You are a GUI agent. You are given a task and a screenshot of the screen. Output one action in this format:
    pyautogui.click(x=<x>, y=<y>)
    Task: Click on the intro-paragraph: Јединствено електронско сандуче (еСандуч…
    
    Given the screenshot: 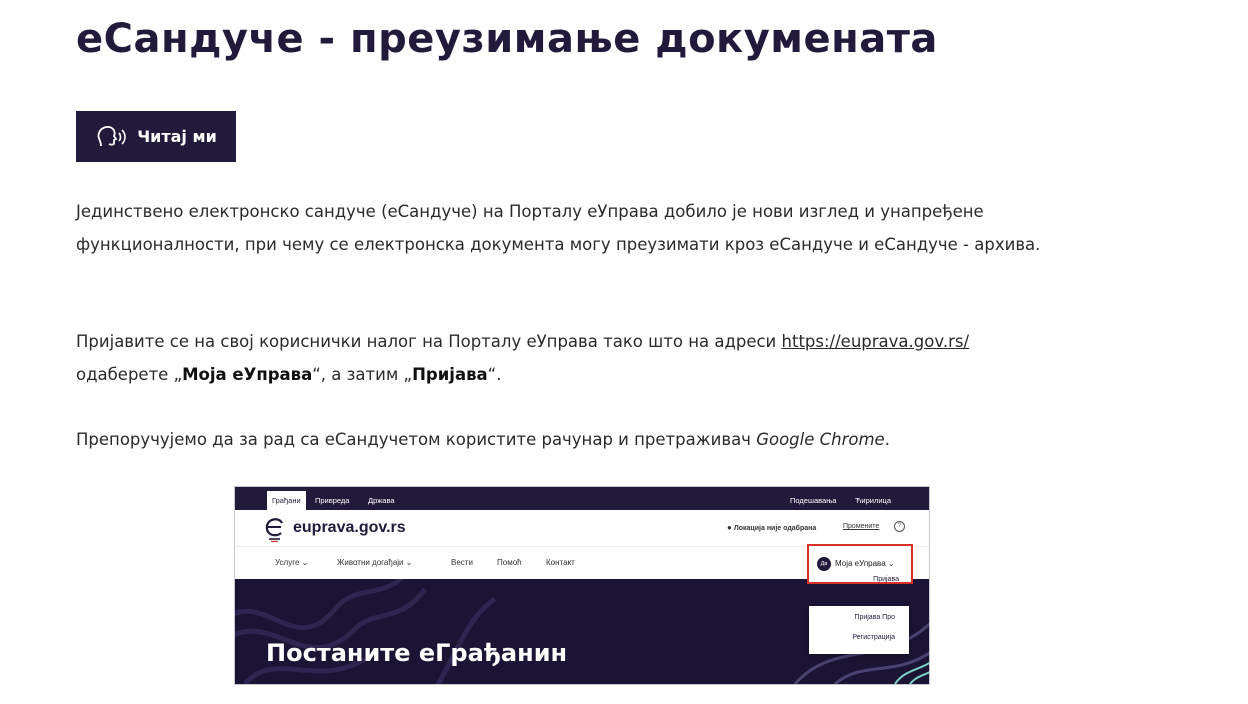 What is the action you would take?
    pyautogui.click(x=558, y=228)
    